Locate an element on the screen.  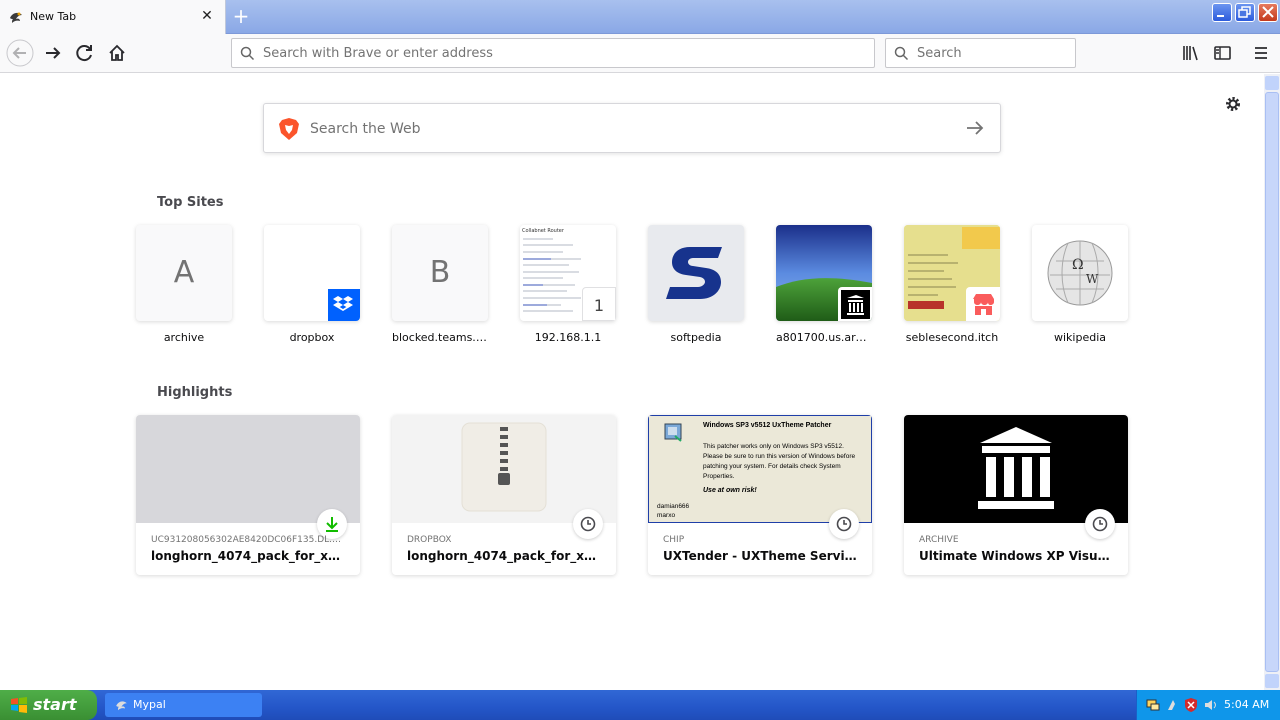
web-search-placeholder: Search the Web is located at coordinates (365, 129).